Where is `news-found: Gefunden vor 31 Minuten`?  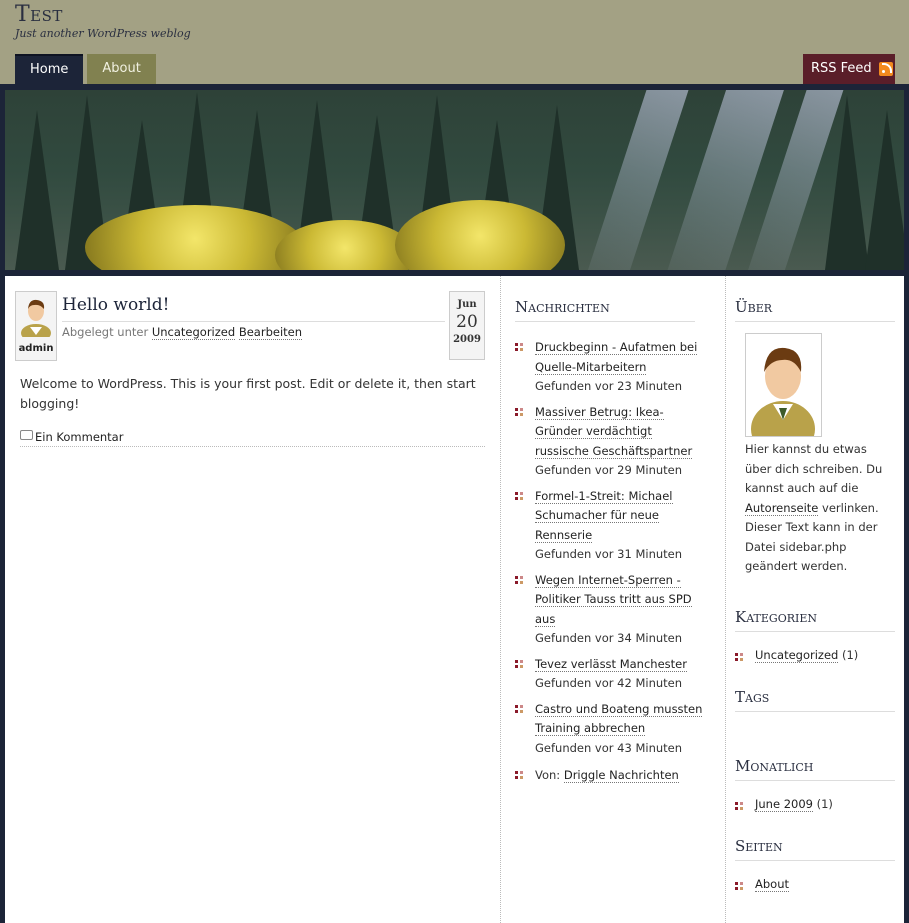 news-found: Gefunden vor 31 Minuten is located at coordinates (609, 554).